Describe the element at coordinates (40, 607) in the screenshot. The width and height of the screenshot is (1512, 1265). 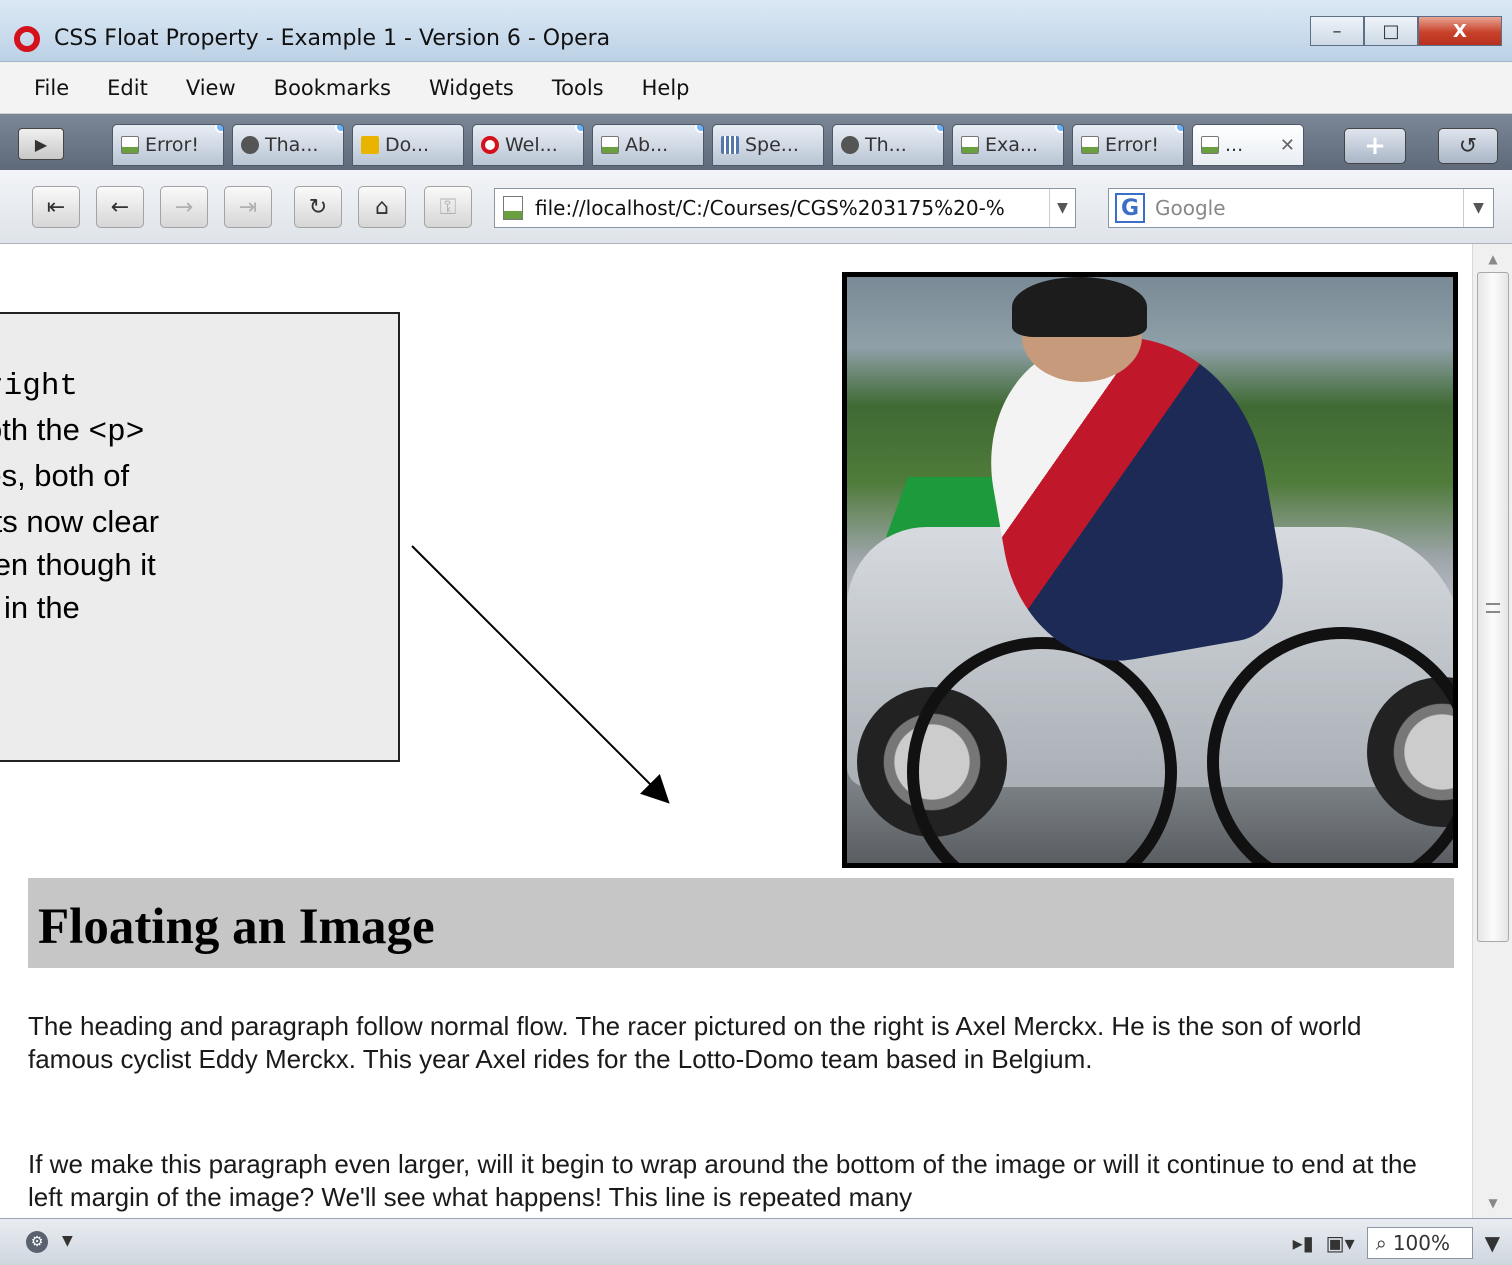
I see `callout-line6: red first in the` at that location.